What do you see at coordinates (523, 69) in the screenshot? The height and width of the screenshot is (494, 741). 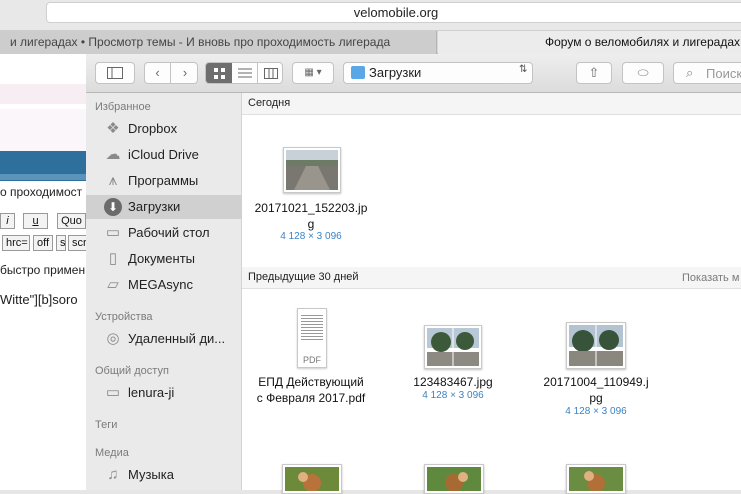 I see `updown-chevron-icon: ⇅` at bounding box center [523, 69].